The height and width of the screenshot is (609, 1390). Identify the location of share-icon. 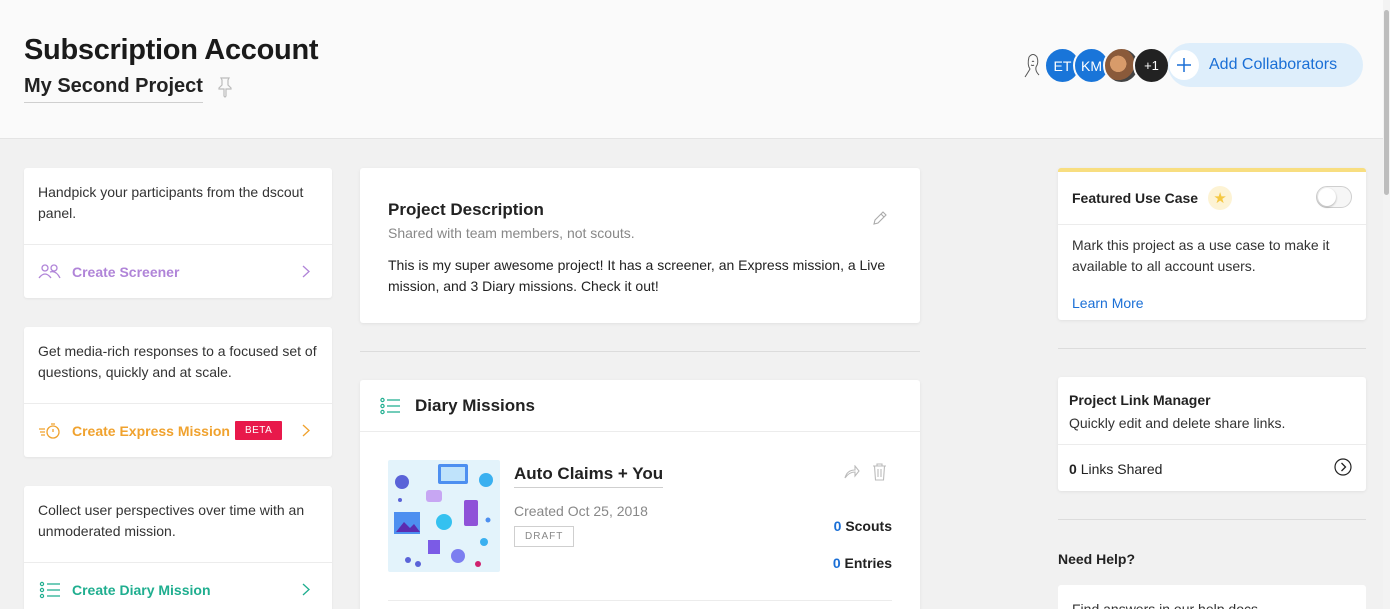
(852, 472).